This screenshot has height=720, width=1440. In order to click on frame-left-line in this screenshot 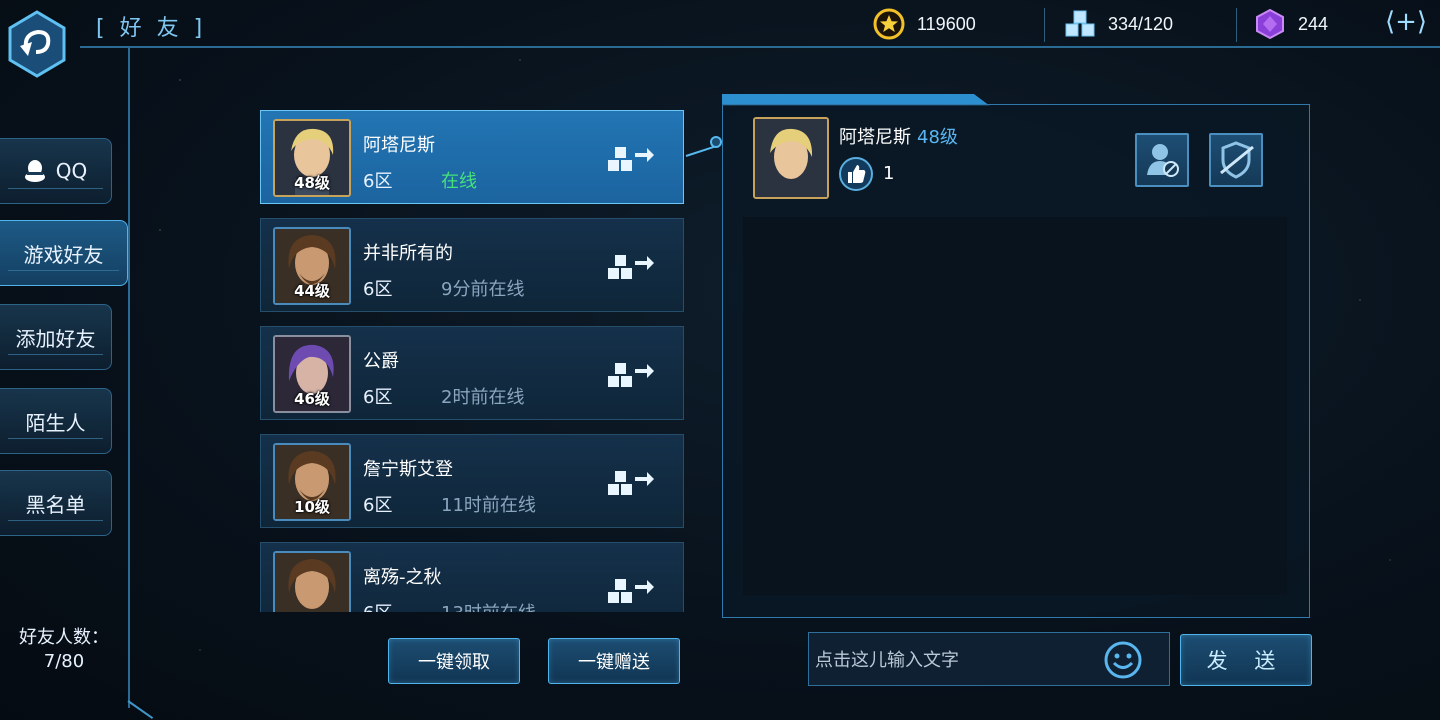, I will do `click(129, 378)`.